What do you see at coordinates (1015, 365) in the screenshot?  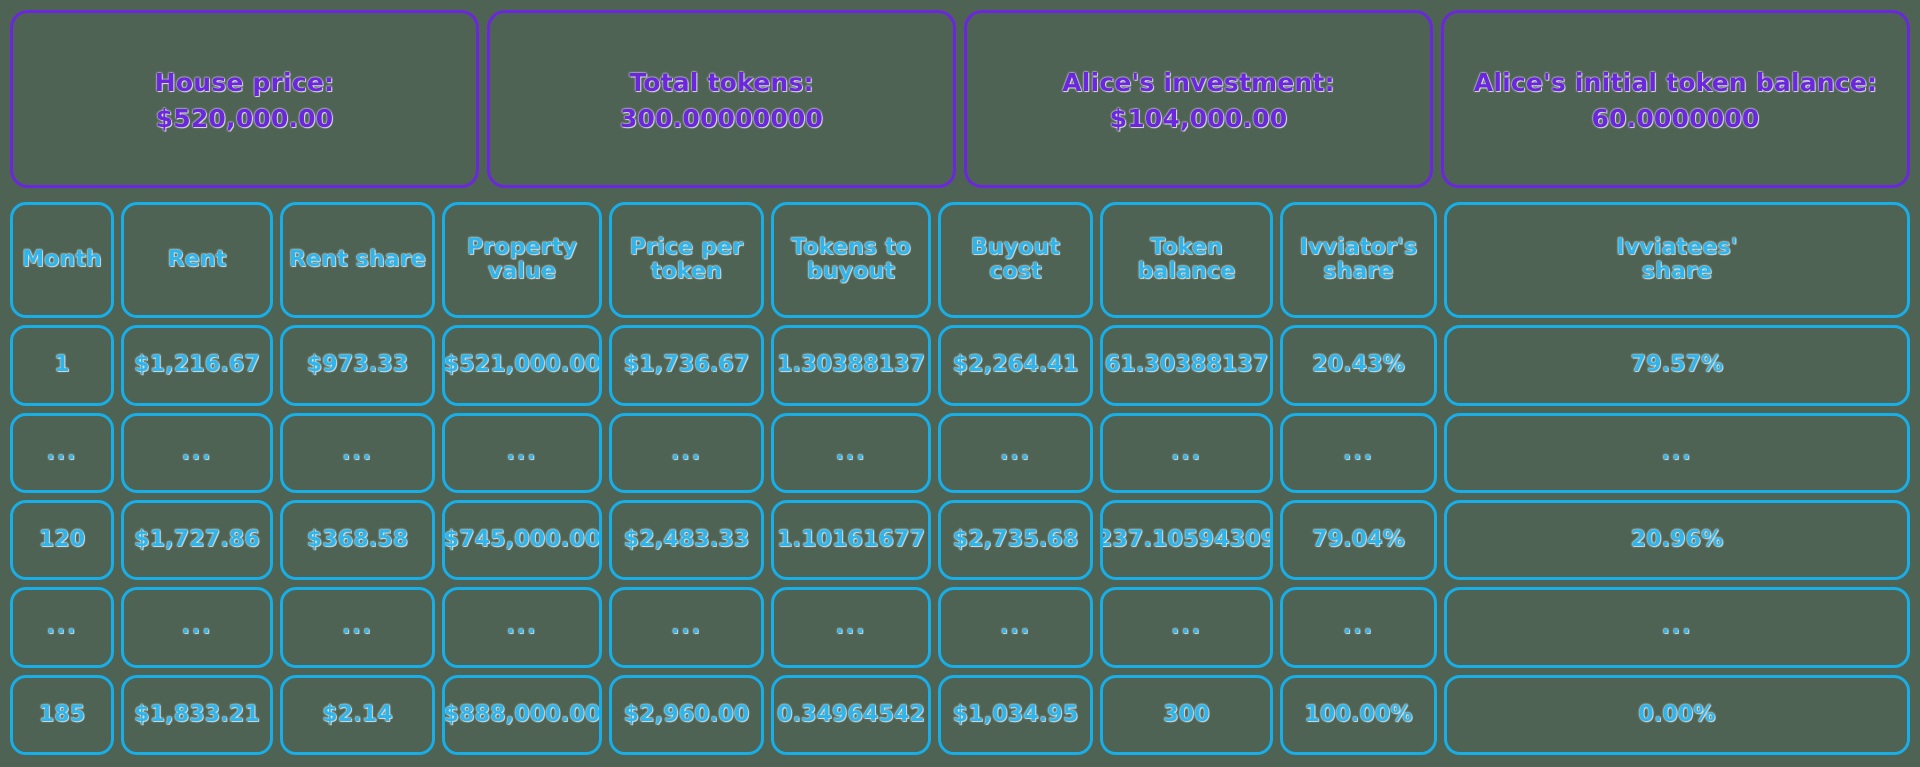 I see `cell-buyout-cost: $2,264.41` at bounding box center [1015, 365].